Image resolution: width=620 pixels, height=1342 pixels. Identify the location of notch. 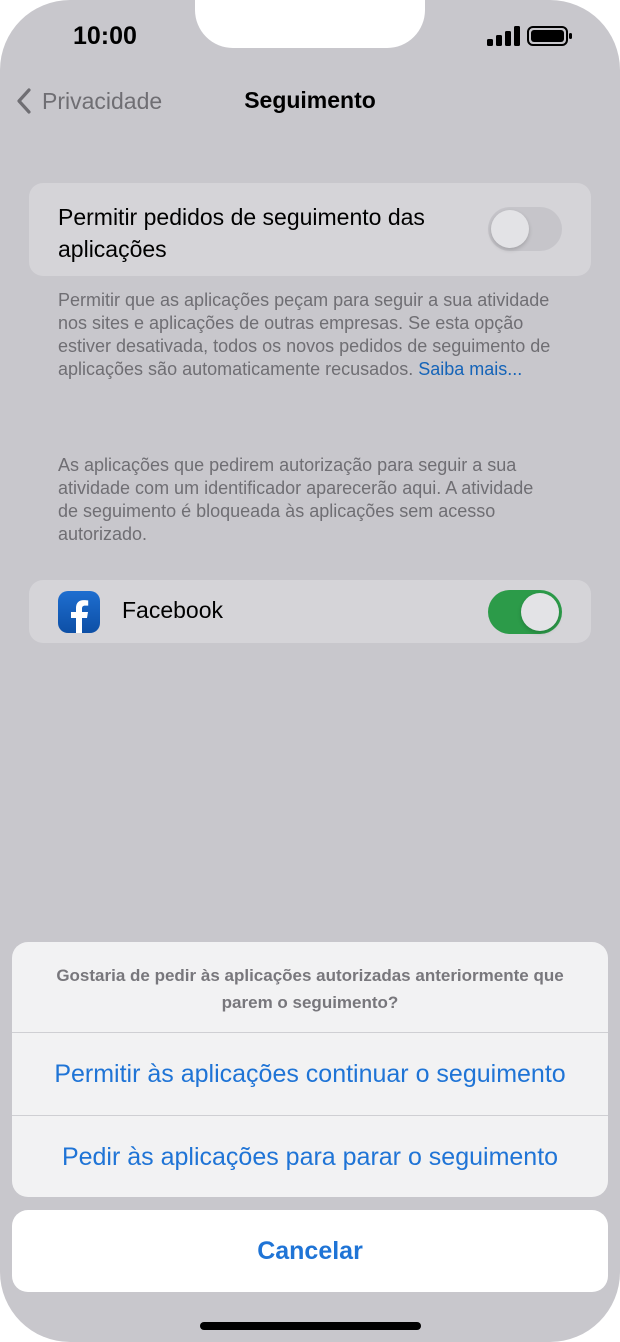
(310, 24).